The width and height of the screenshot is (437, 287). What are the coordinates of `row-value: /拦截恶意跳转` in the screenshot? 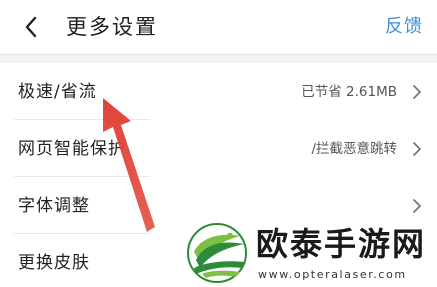 It's located at (354, 149).